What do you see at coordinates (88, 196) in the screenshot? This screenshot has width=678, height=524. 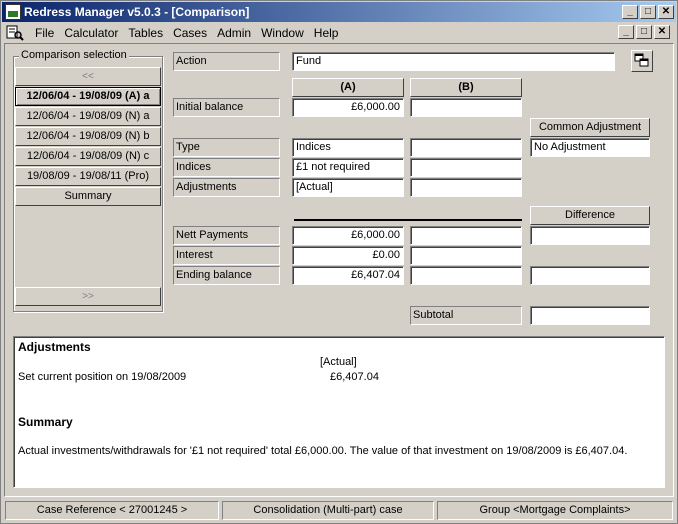 I see `comparison-summary-item: Summary` at bounding box center [88, 196].